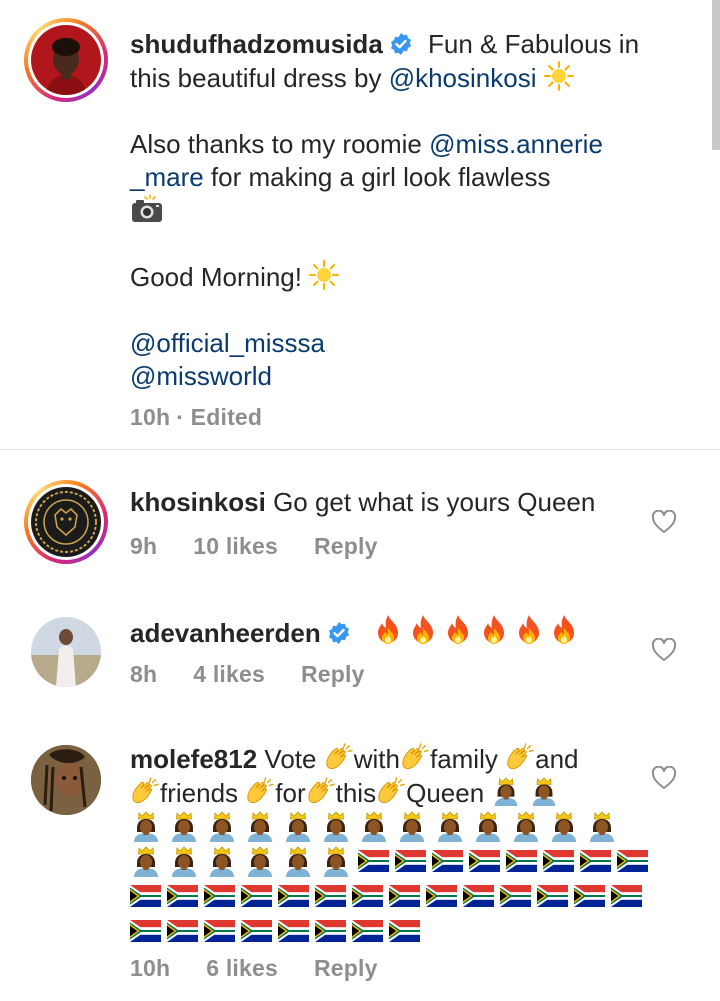 The image size is (720, 1001). Describe the element at coordinates (150, 417) in the screenshot. I see `caption-time: 10h` at that location.